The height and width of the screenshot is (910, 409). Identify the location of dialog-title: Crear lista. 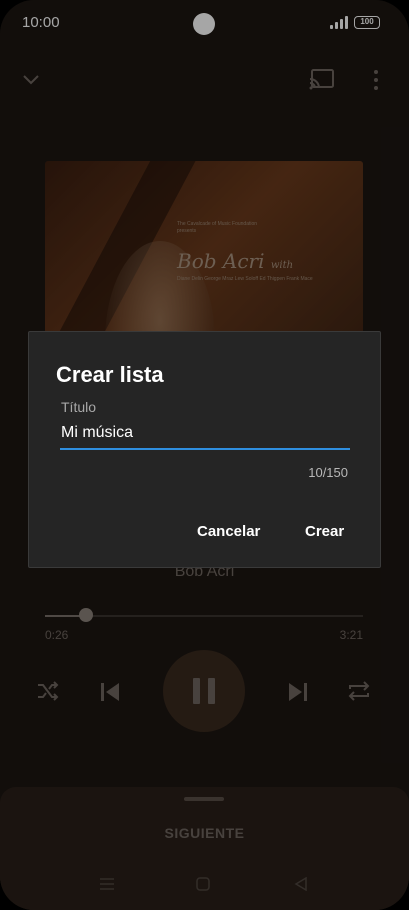
(110, 374).